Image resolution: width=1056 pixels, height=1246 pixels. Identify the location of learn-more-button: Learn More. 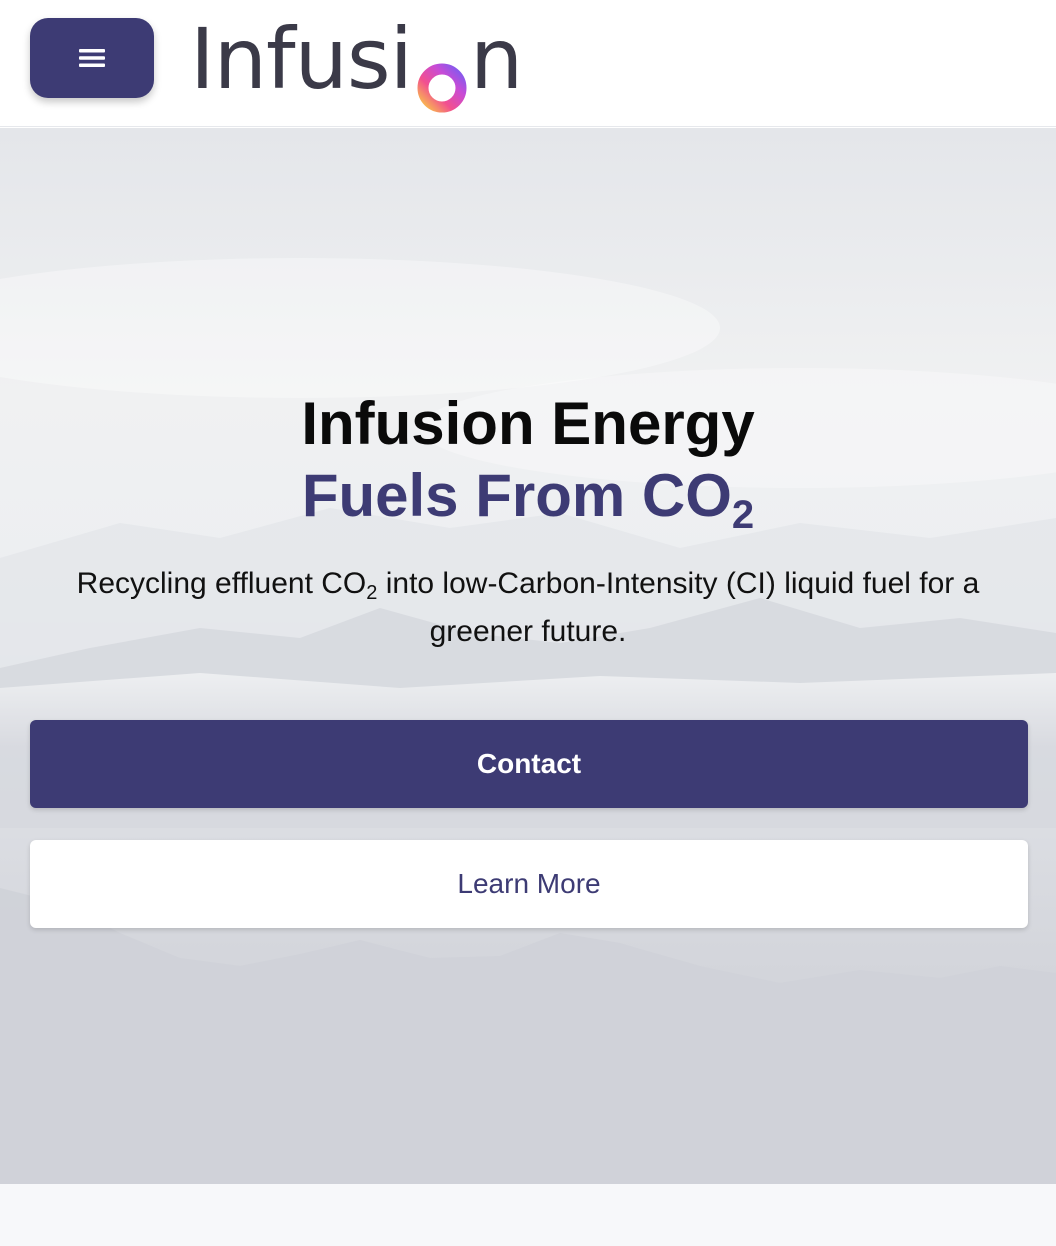
(529, 884).